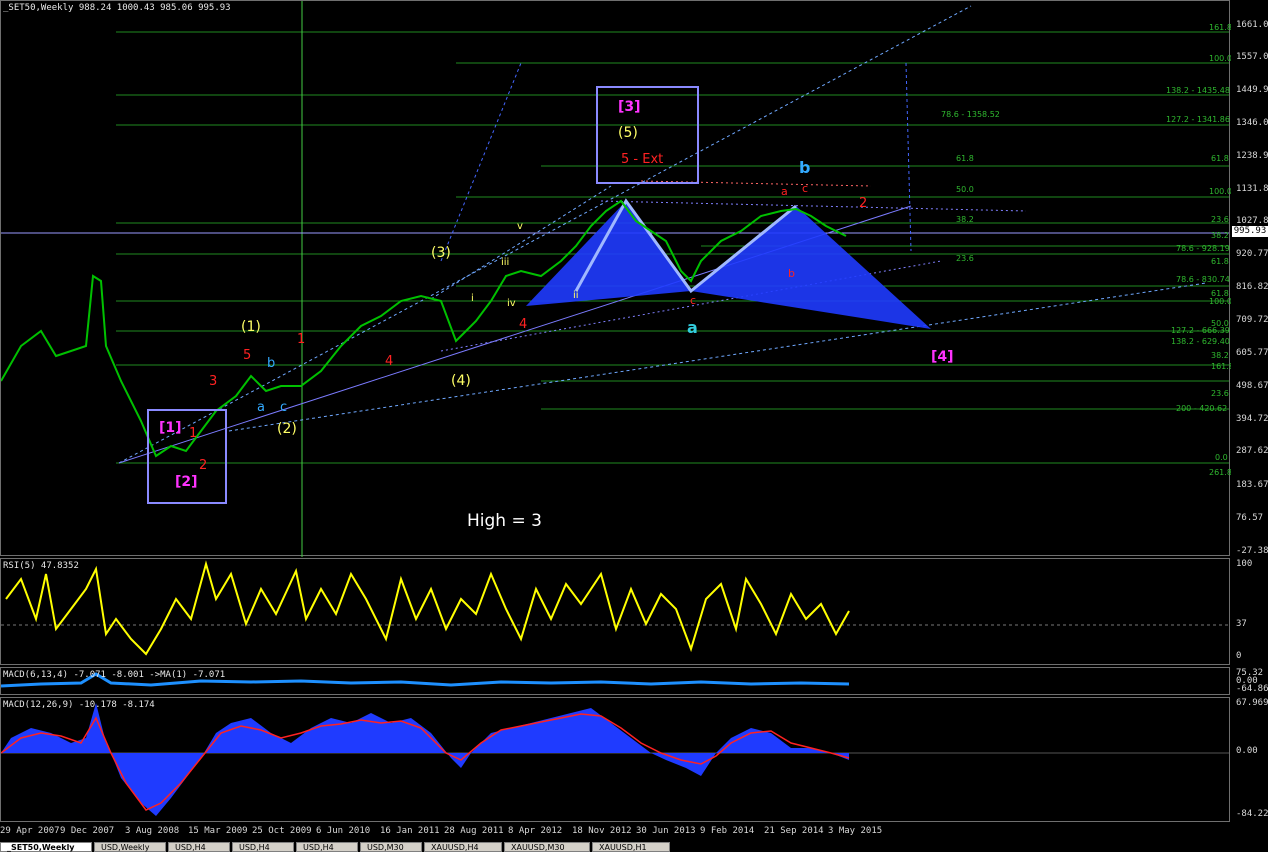 This screenshot has width=1268, height=852. Describe the element at coordinates (301, 339) in the screenshot. I see `wave-label-1-mid: 1` at that location.